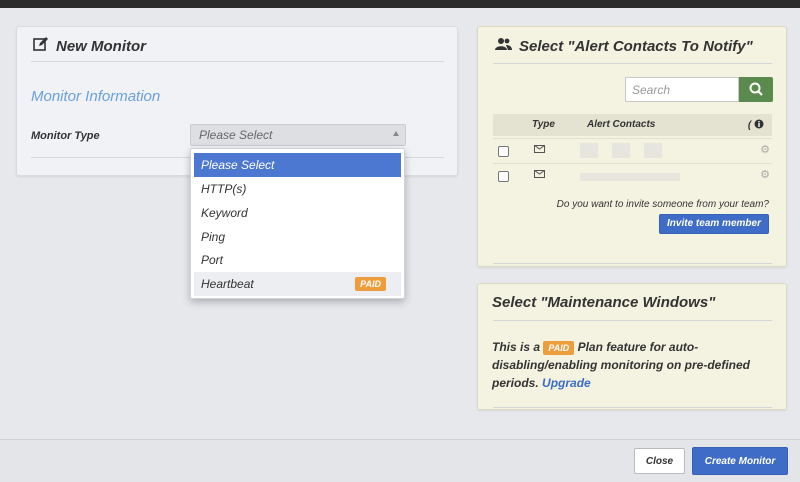  I want to click on invite-team-member-button: Invite team member, so click(714, 224).